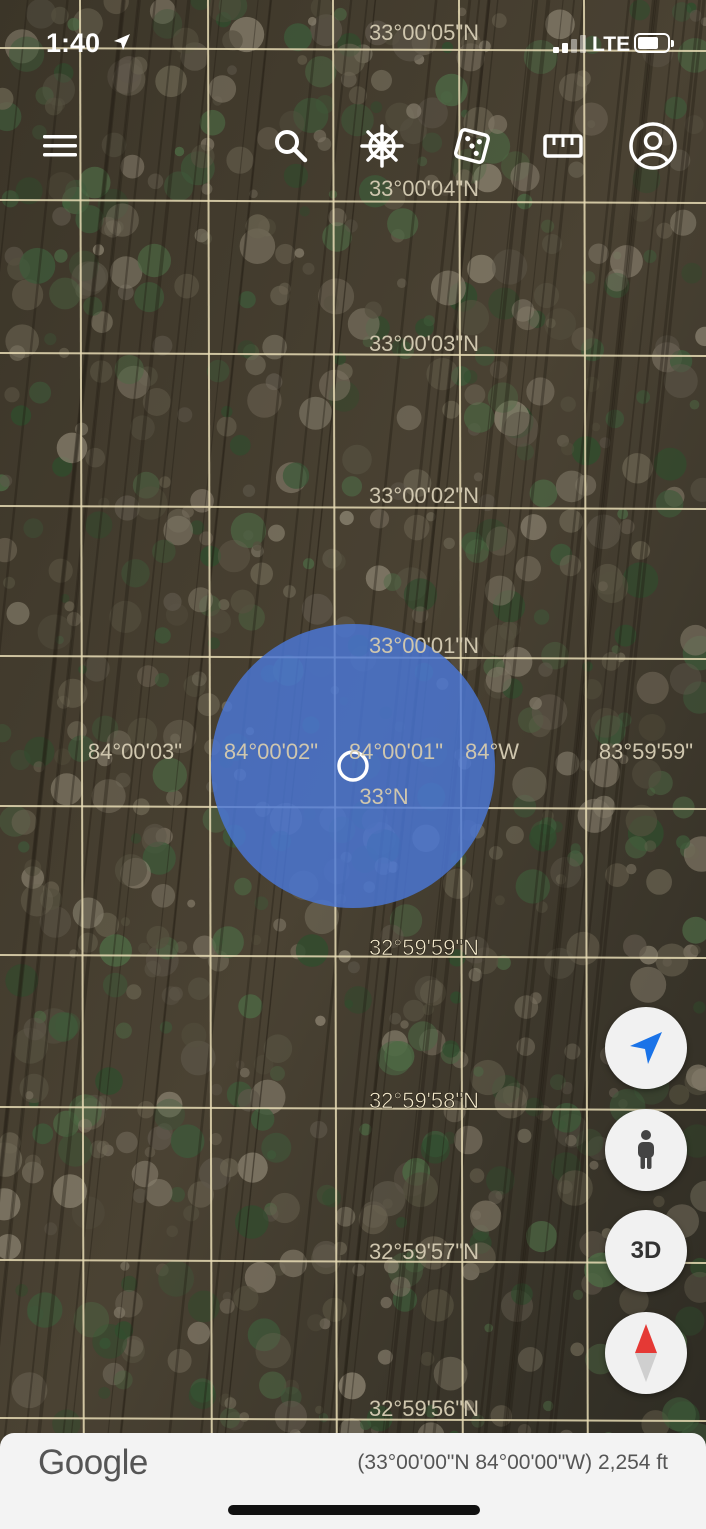 This screenshot has width=706, height=1529. Describe the element at coordinates (492, 751) in the screenshot. I see `lon-label: 84°W` at that location.